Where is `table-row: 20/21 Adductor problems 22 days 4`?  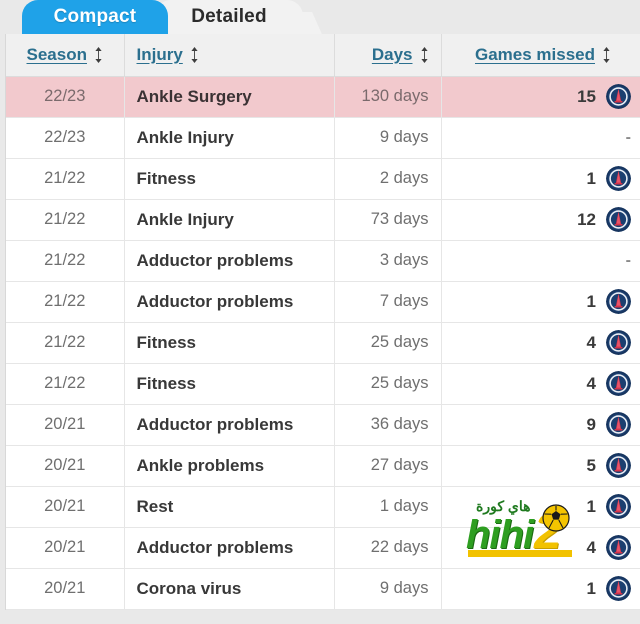 table-row: 20/21 Adductor problems 22 days 4 is located at coordinates (323, 548).